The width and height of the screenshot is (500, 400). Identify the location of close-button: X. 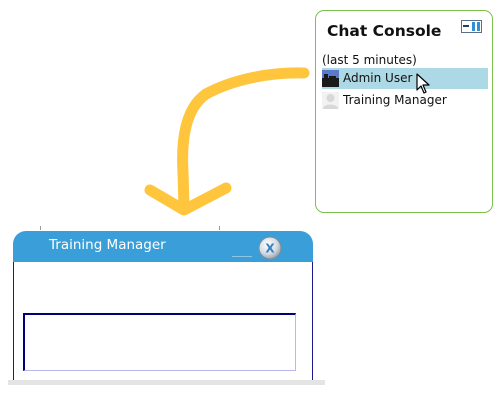
(270, 248).